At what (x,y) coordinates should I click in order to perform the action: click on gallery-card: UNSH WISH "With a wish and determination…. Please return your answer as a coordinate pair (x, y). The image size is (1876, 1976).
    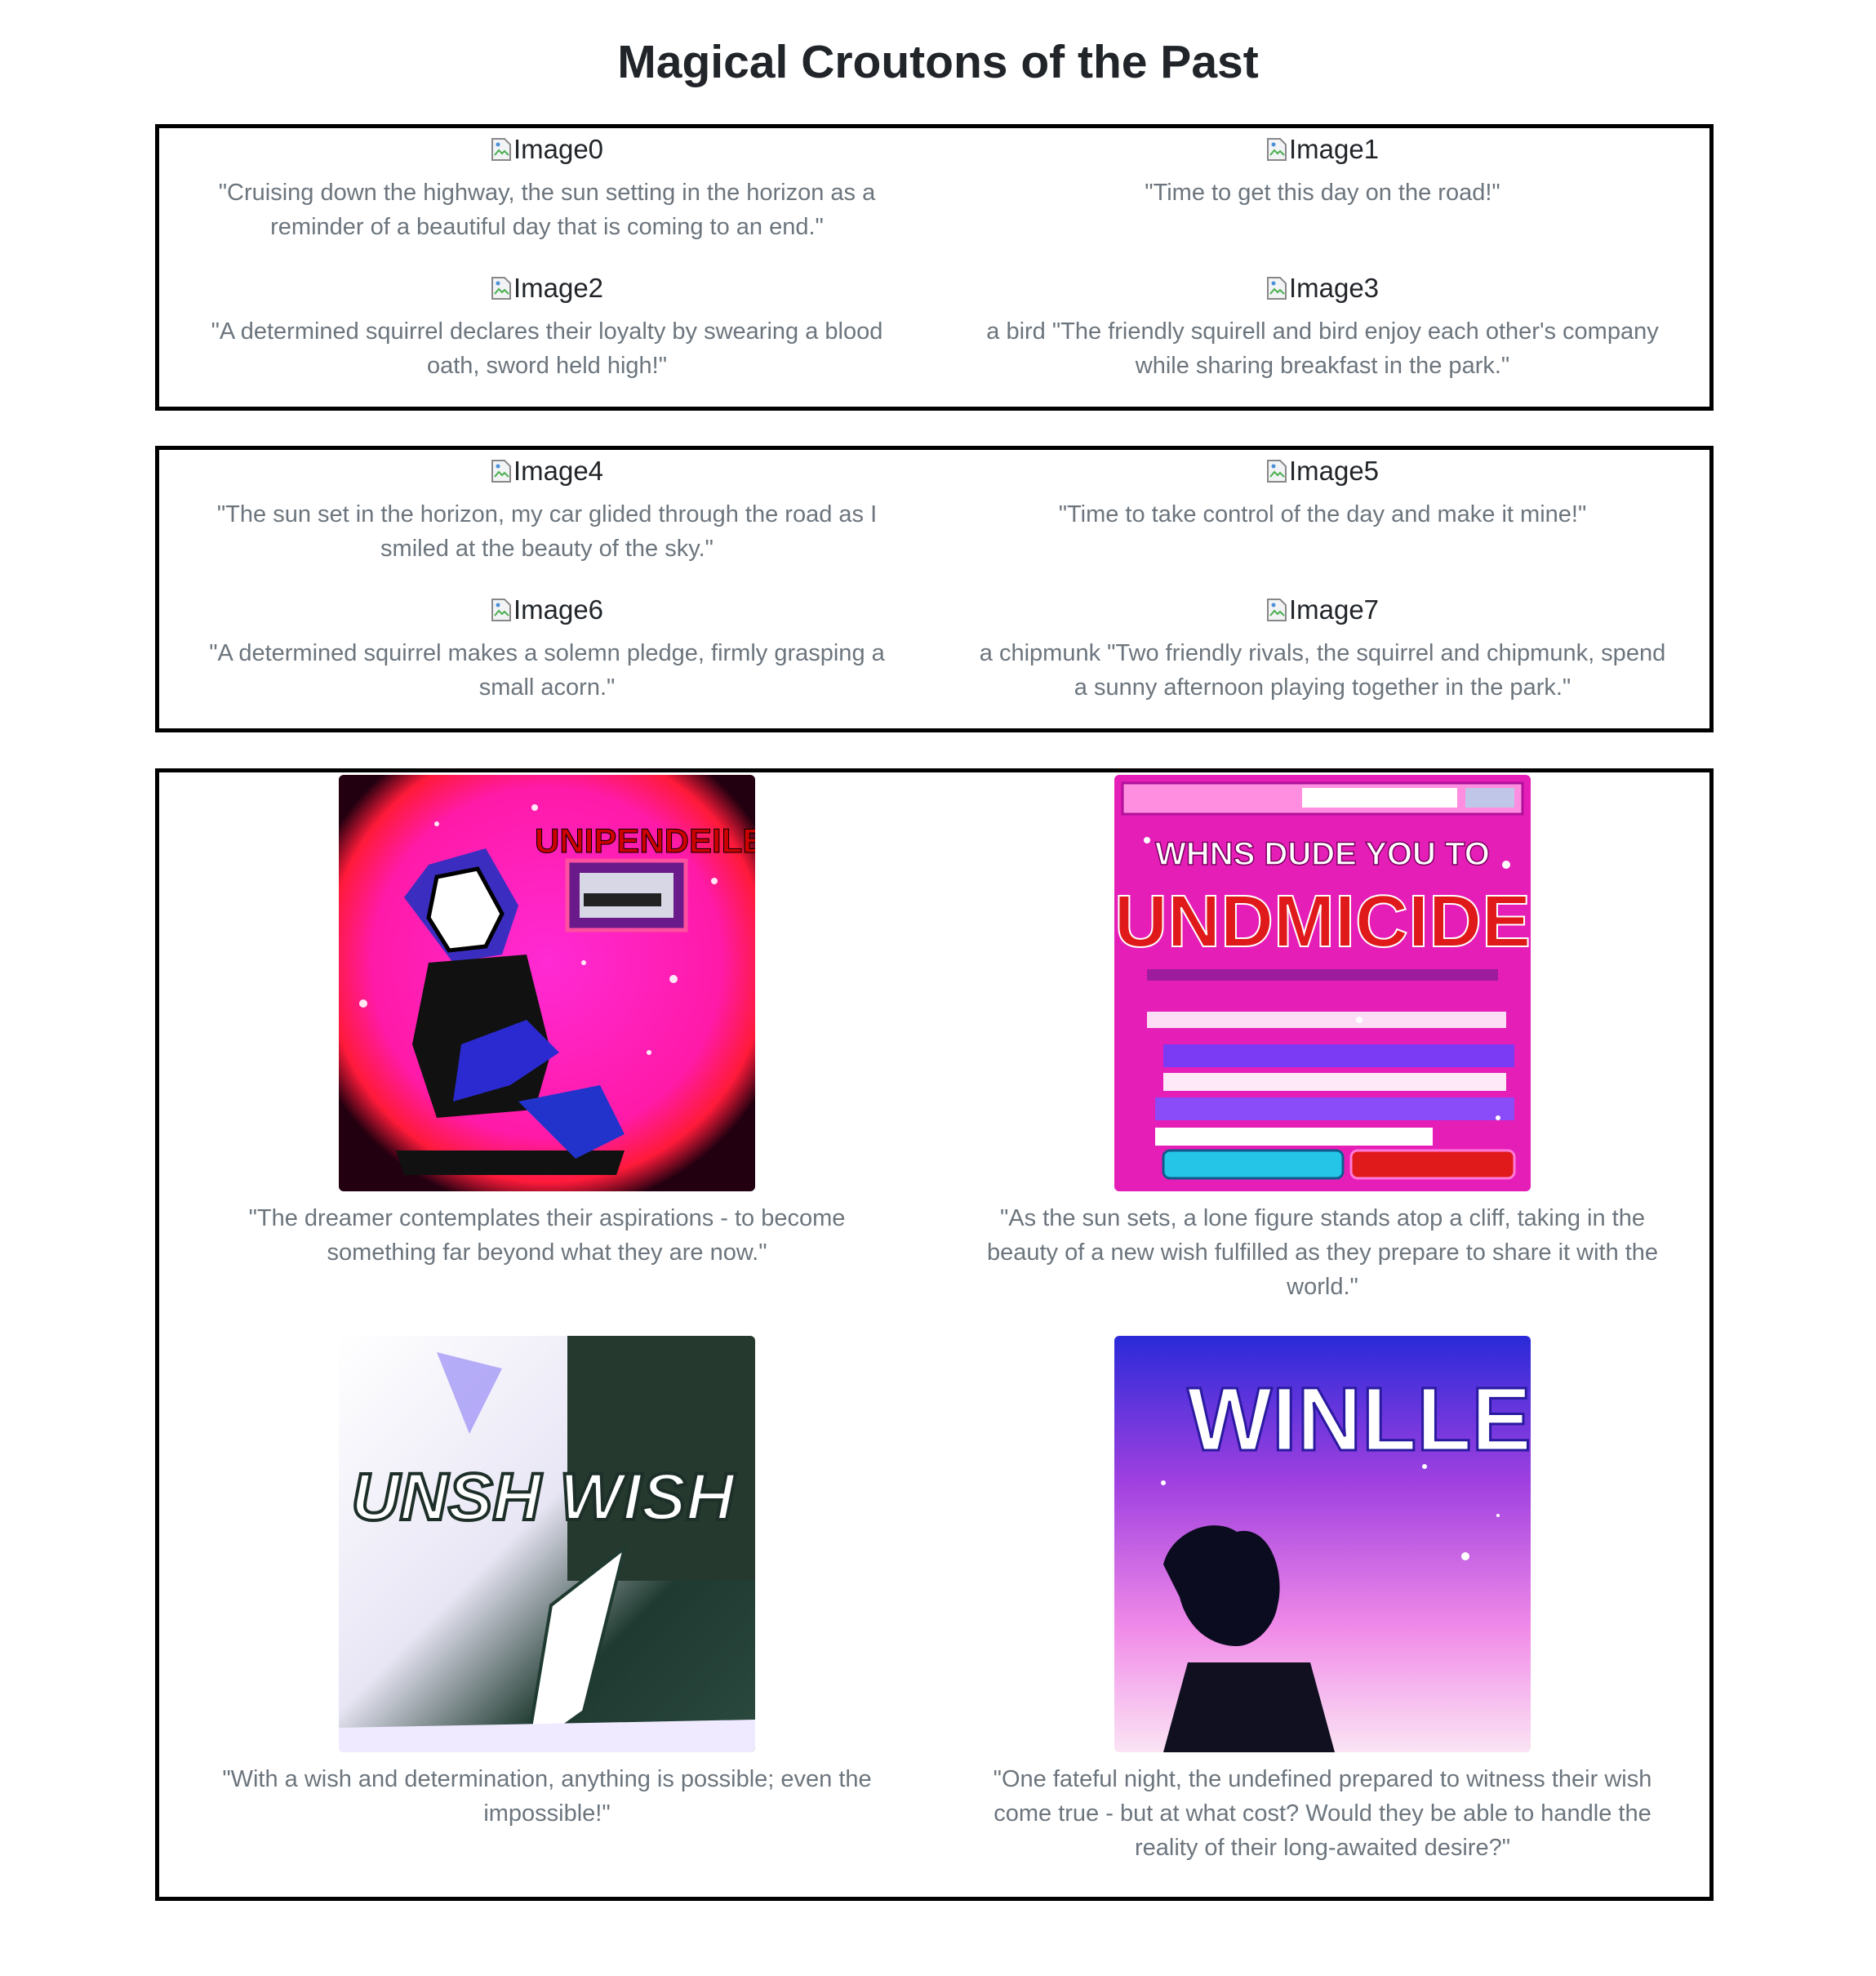
    Looking at the image, I should click on (547, 1583).